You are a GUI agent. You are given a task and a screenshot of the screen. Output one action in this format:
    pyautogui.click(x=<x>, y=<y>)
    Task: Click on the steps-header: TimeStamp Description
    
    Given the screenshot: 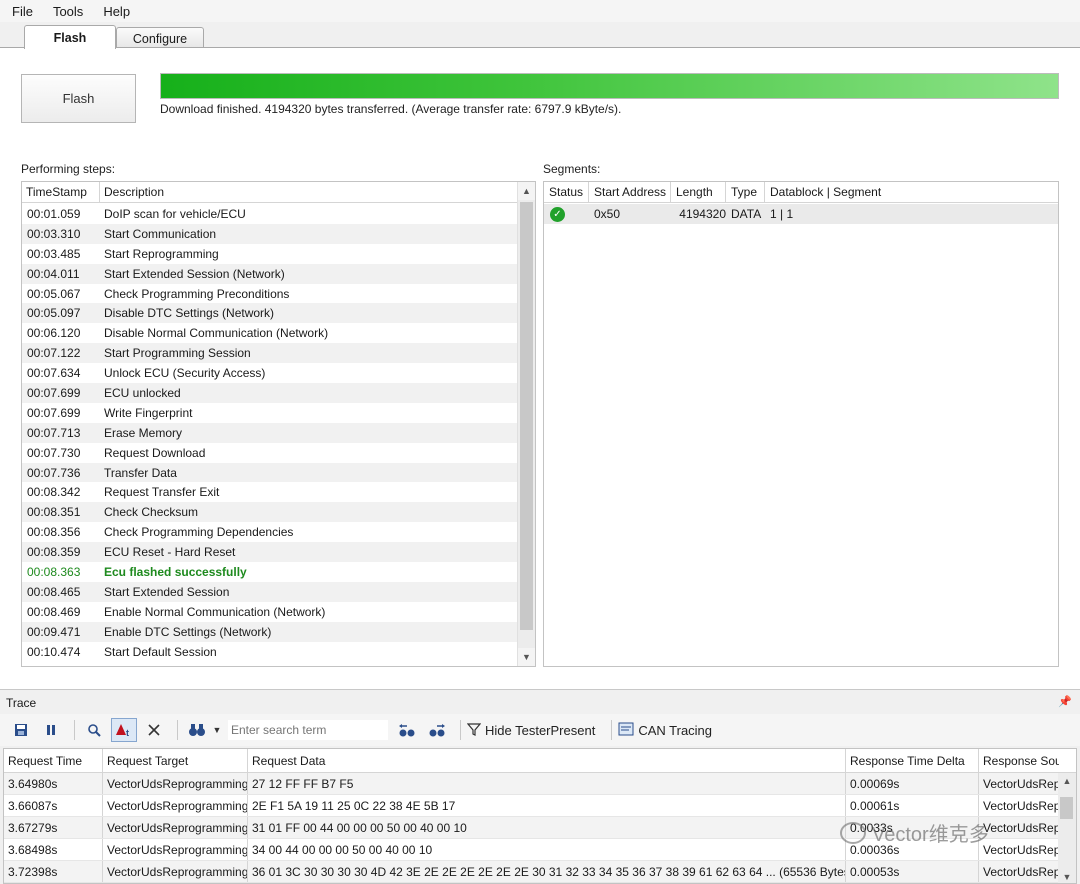 What is the action you would take?
    pyautogui.click(x=269, y=192)
    